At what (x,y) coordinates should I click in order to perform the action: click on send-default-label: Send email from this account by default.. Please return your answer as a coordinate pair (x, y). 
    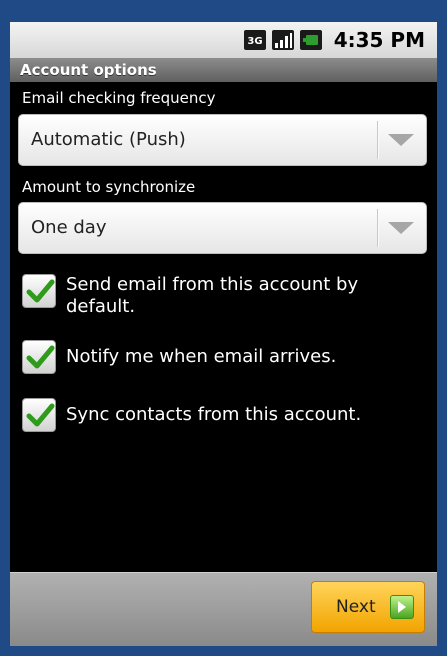
    Looking at the image, I should click on (212, 295).